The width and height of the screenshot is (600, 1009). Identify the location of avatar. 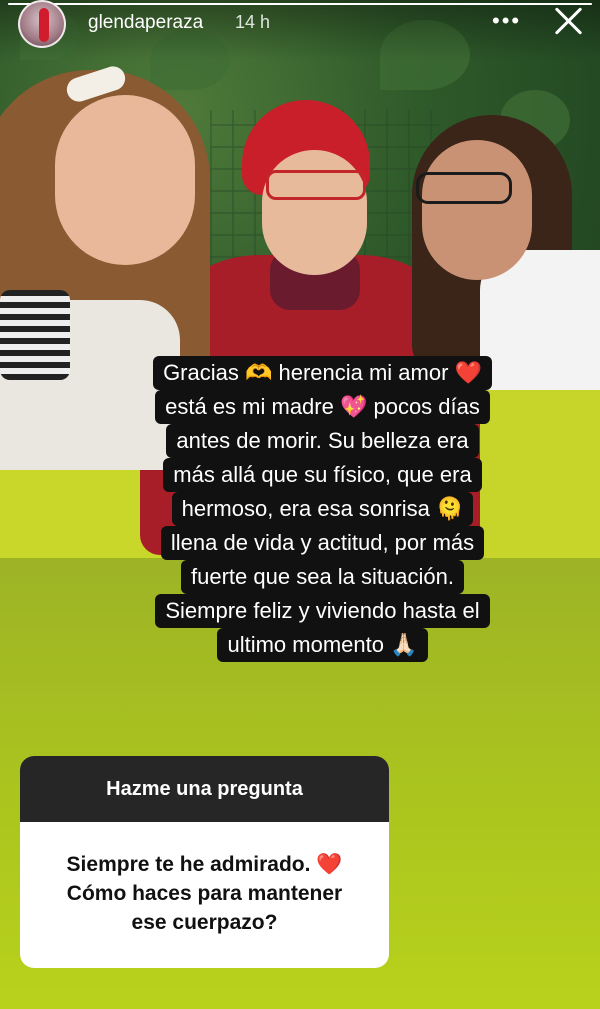
(42, 24).